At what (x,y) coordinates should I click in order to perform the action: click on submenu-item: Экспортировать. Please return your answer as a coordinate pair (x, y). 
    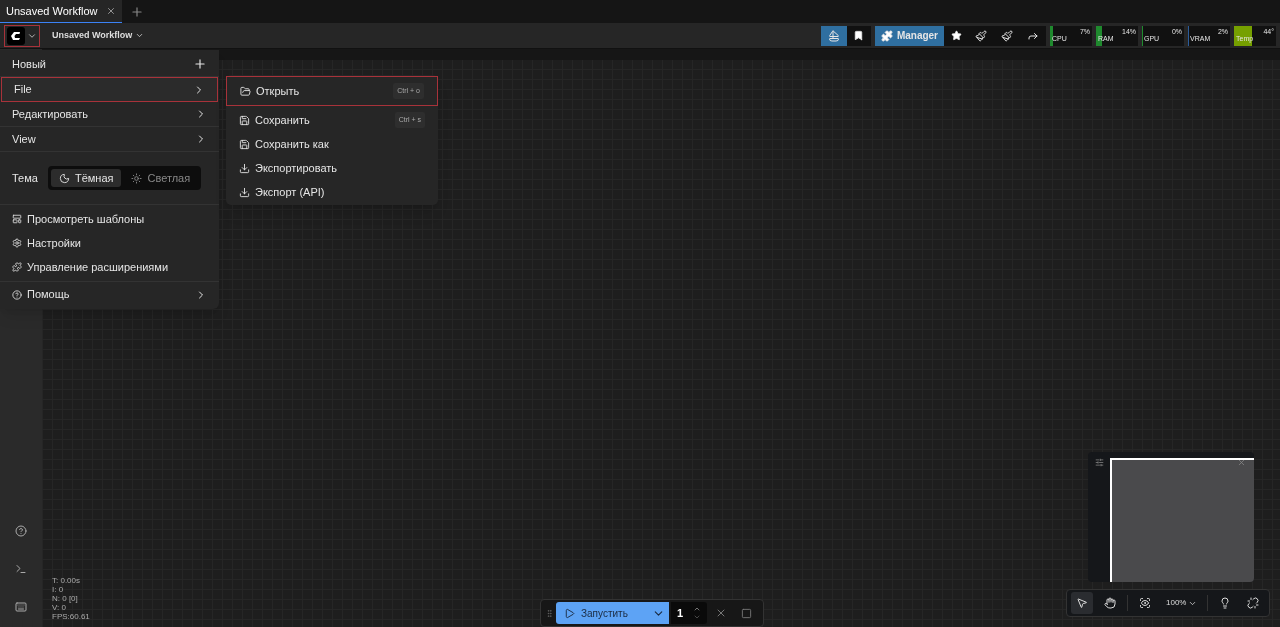
    Looking at the image, I should click on (332, 168).